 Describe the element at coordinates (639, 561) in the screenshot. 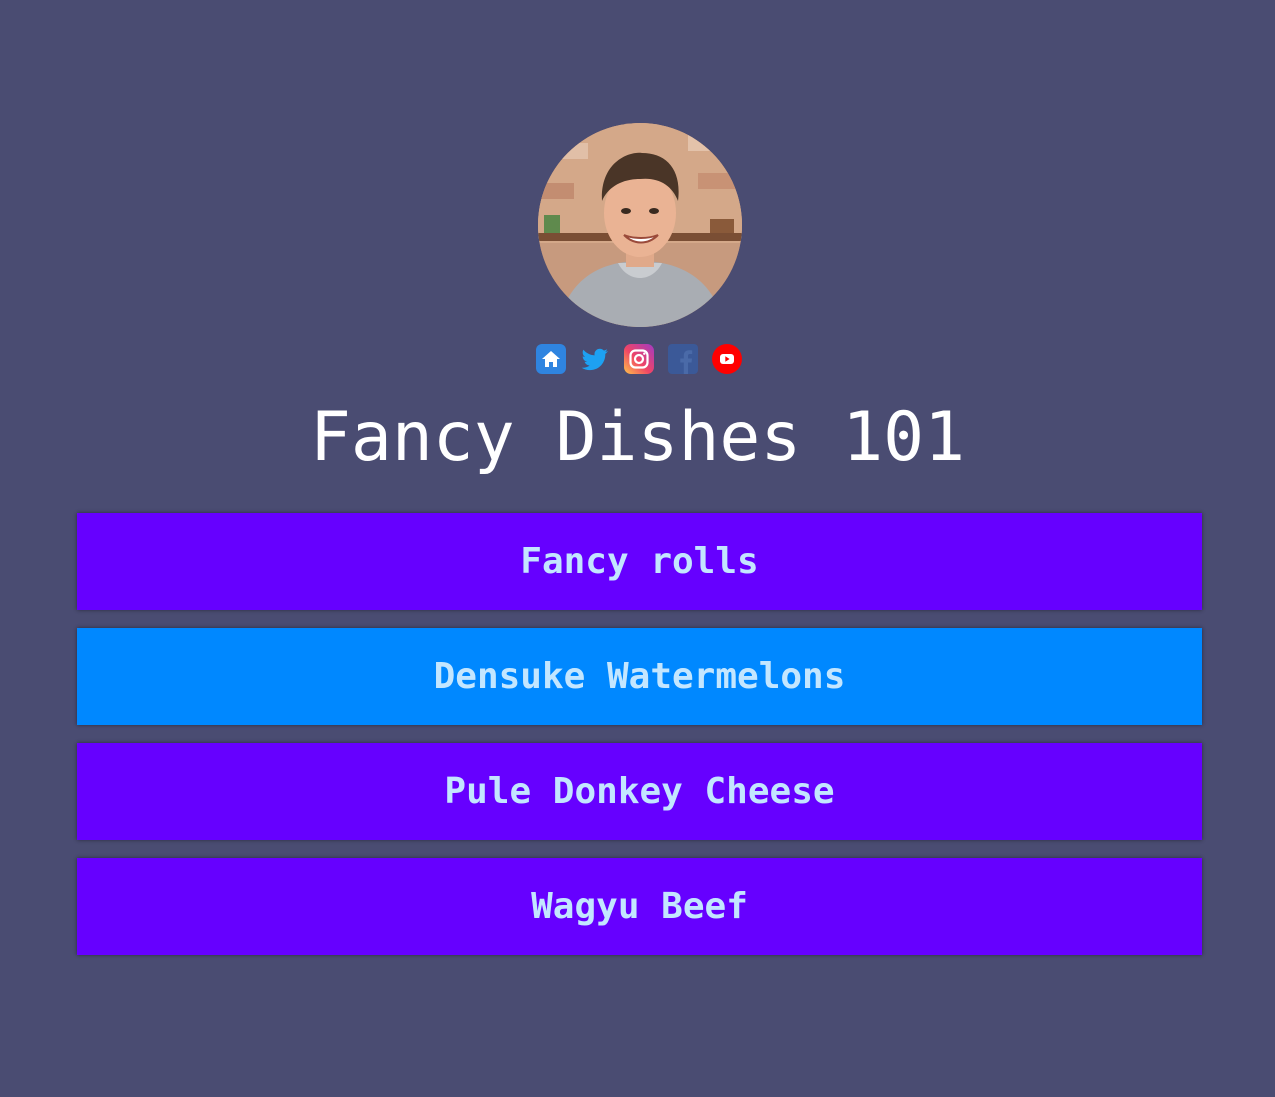

I see `link-button-fancy-rolls: Fancy rolls` at that location.